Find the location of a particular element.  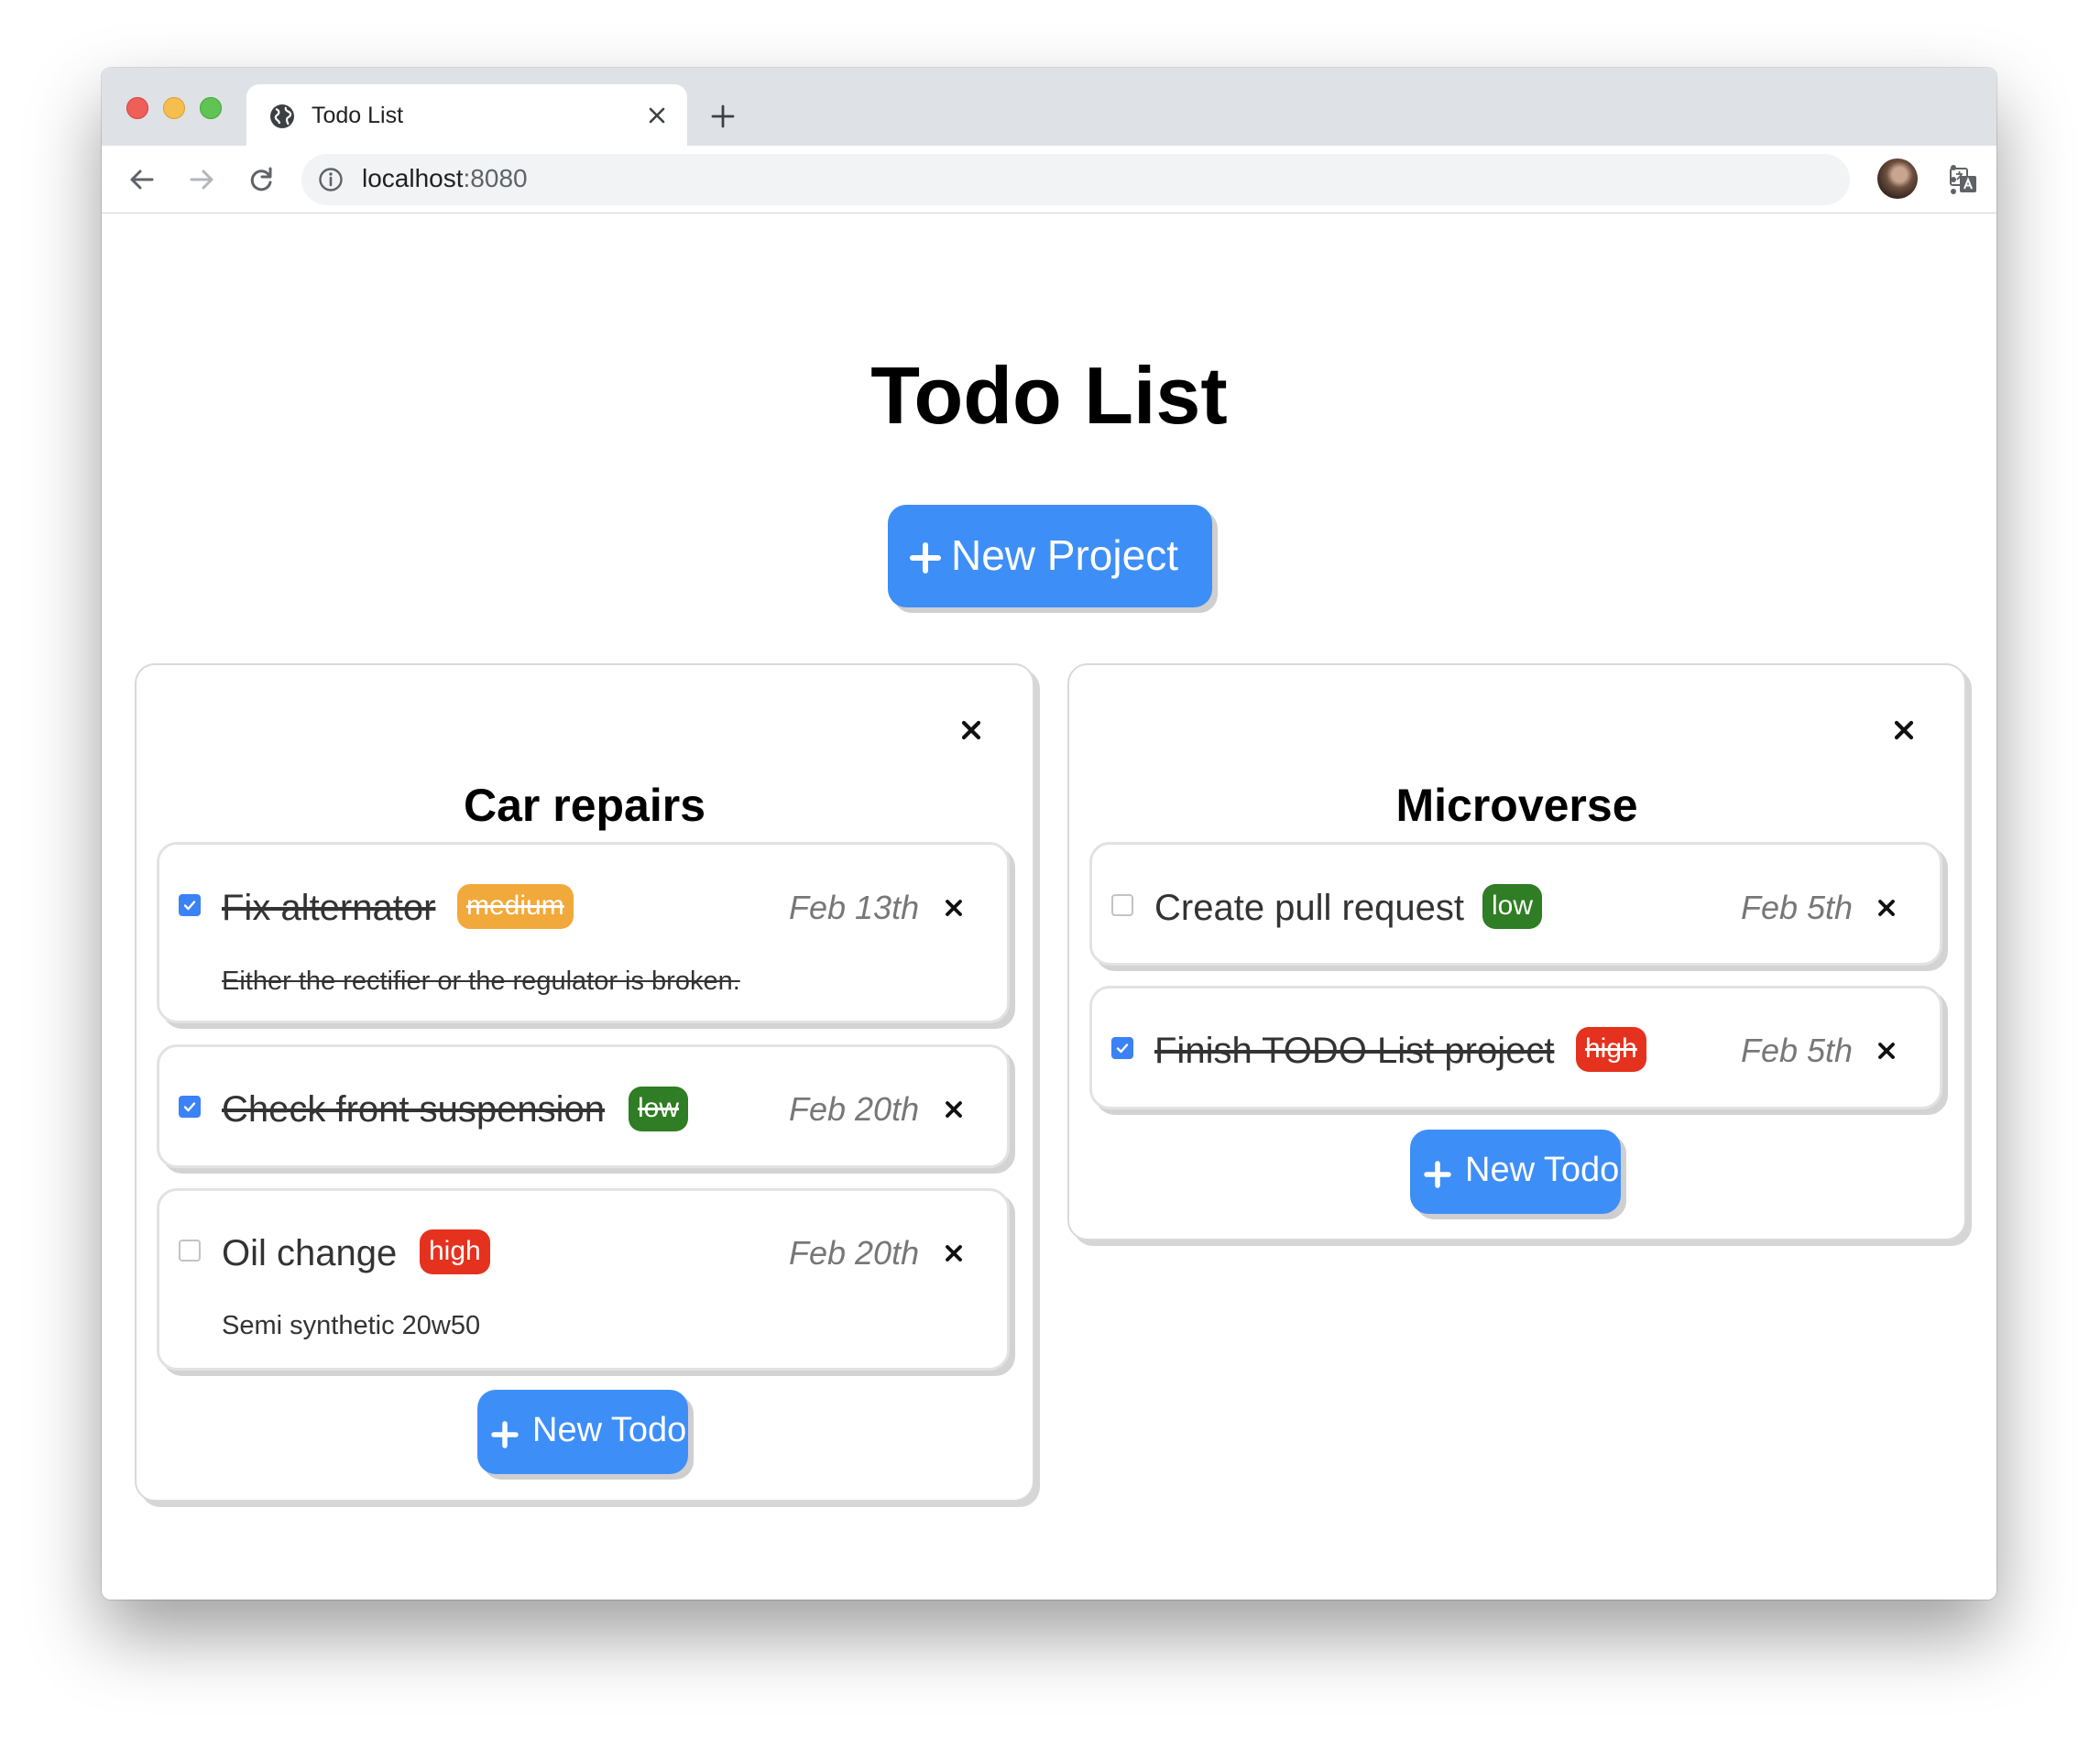

browser-tab: Todo List is located at coordinates (466, 115).